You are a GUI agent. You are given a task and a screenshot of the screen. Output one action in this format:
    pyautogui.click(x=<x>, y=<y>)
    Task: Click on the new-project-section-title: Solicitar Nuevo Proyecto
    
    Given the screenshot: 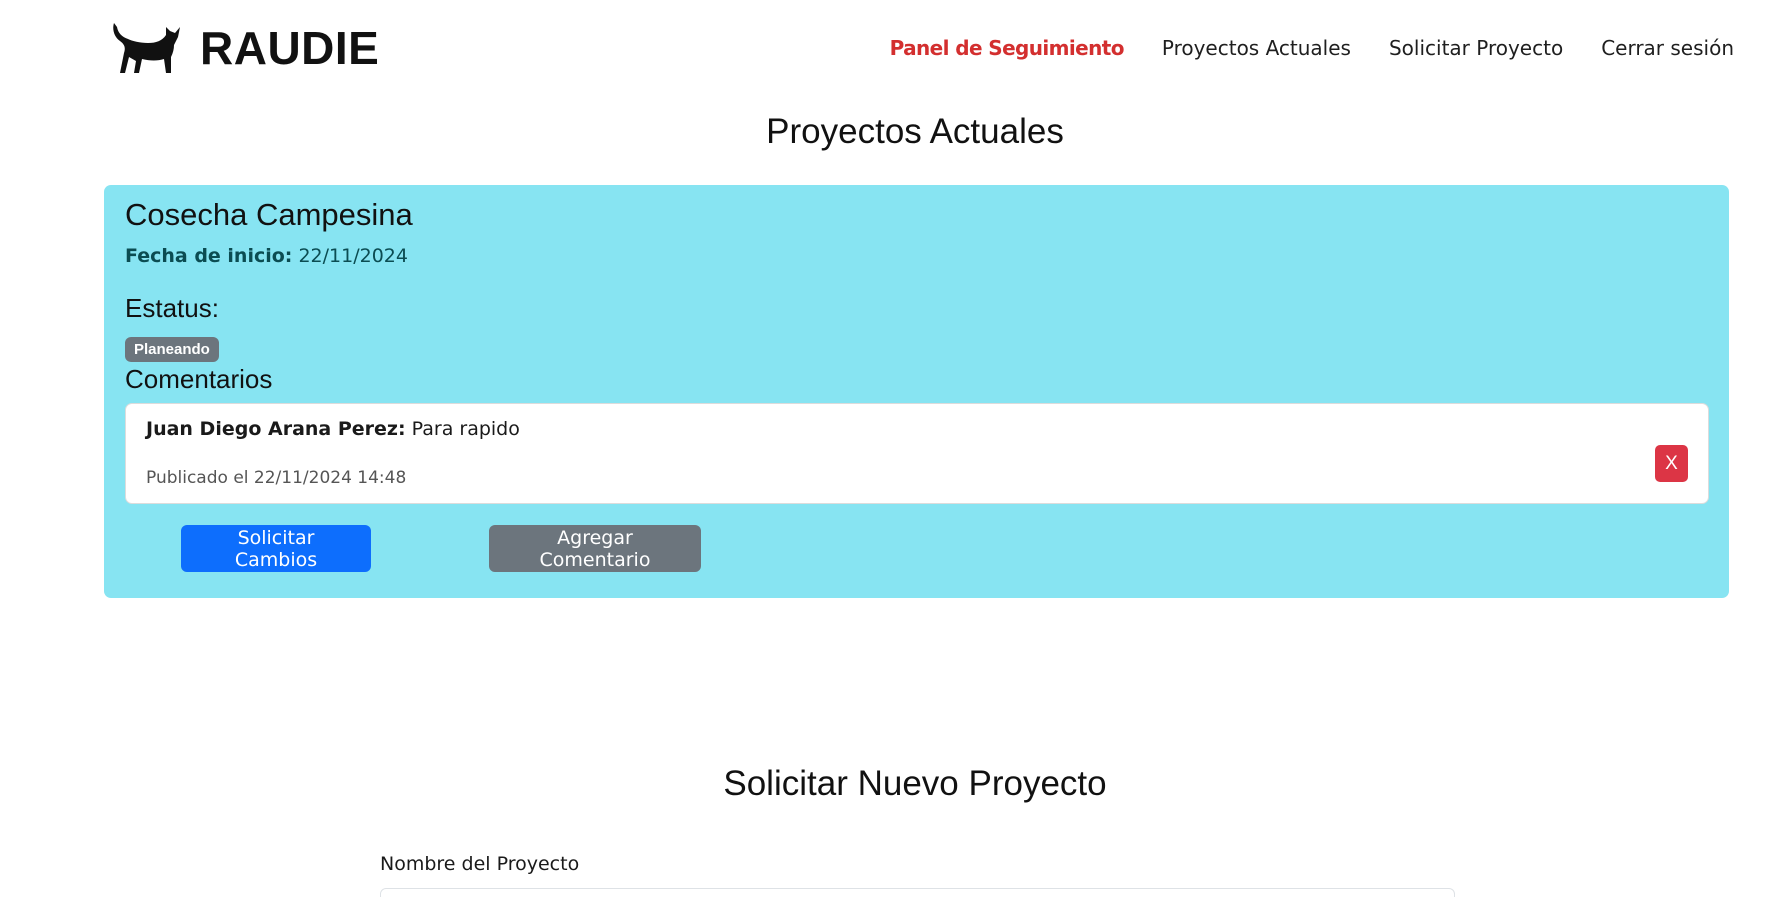 What is the action you would take?
    pyautogui.click(x=915, y=783)
    